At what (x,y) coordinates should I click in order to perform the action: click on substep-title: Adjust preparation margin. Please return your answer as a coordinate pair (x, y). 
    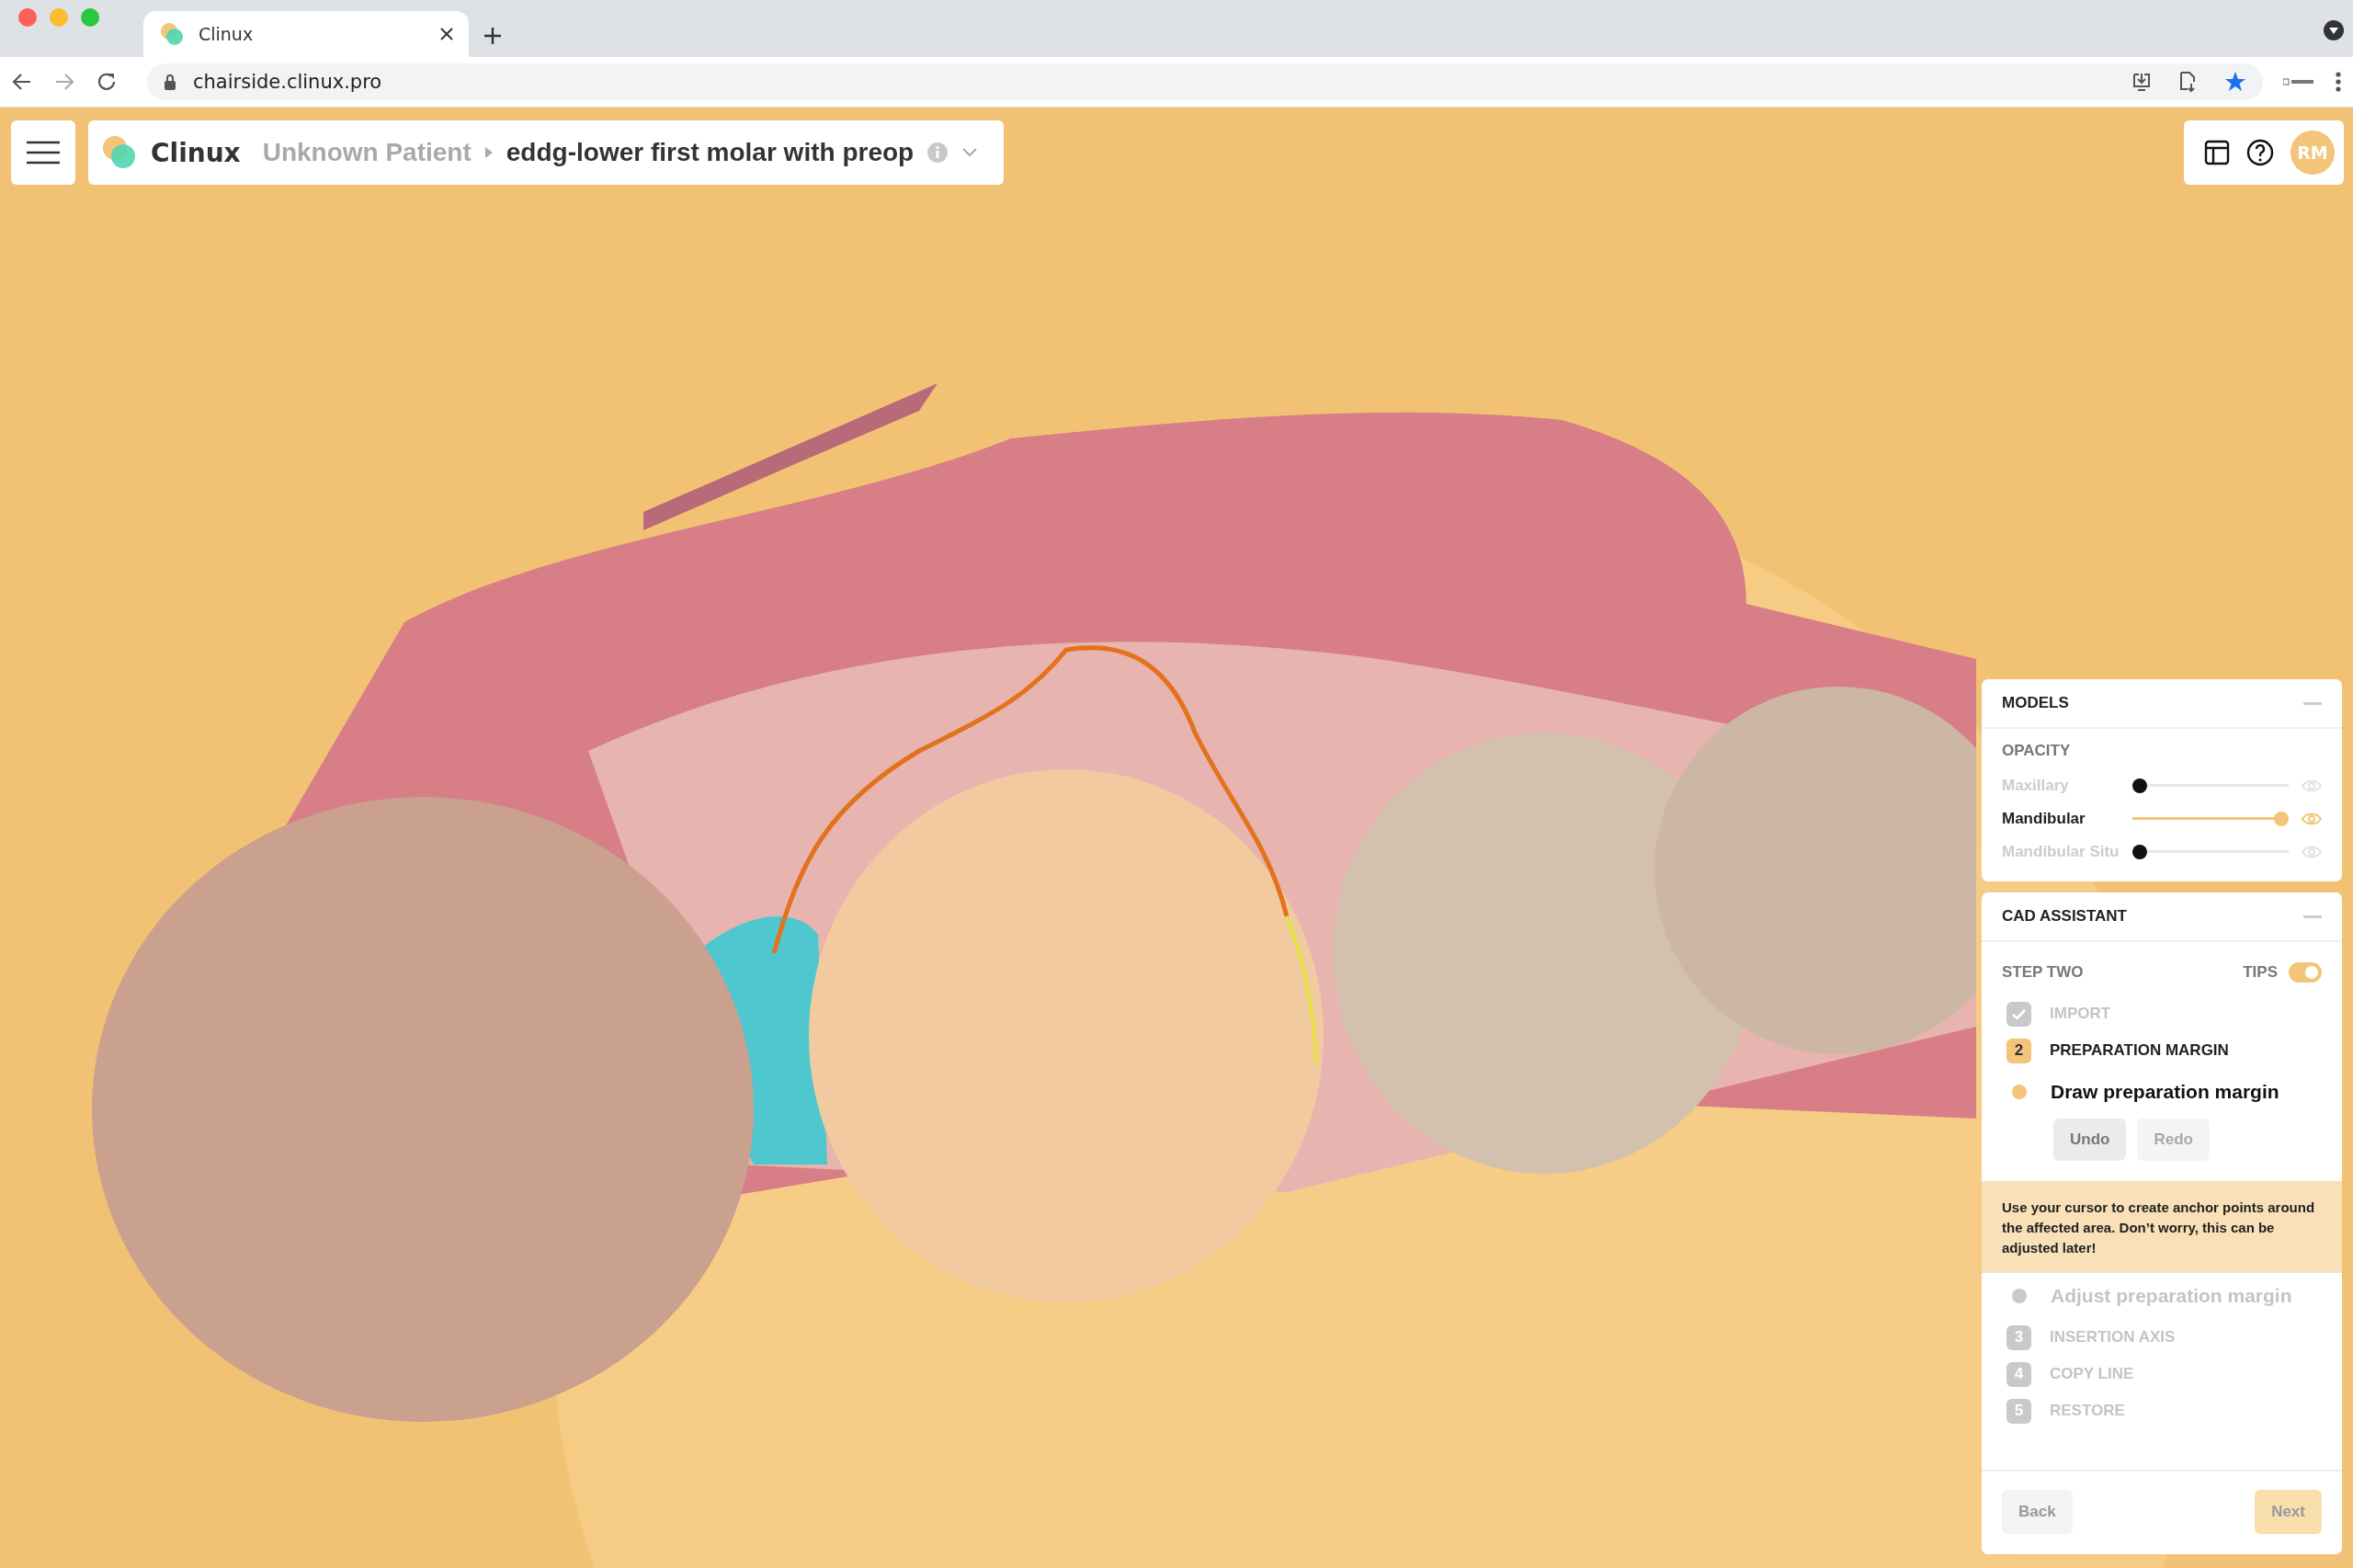
    Looking at the image, I should click on (2171, 1296).